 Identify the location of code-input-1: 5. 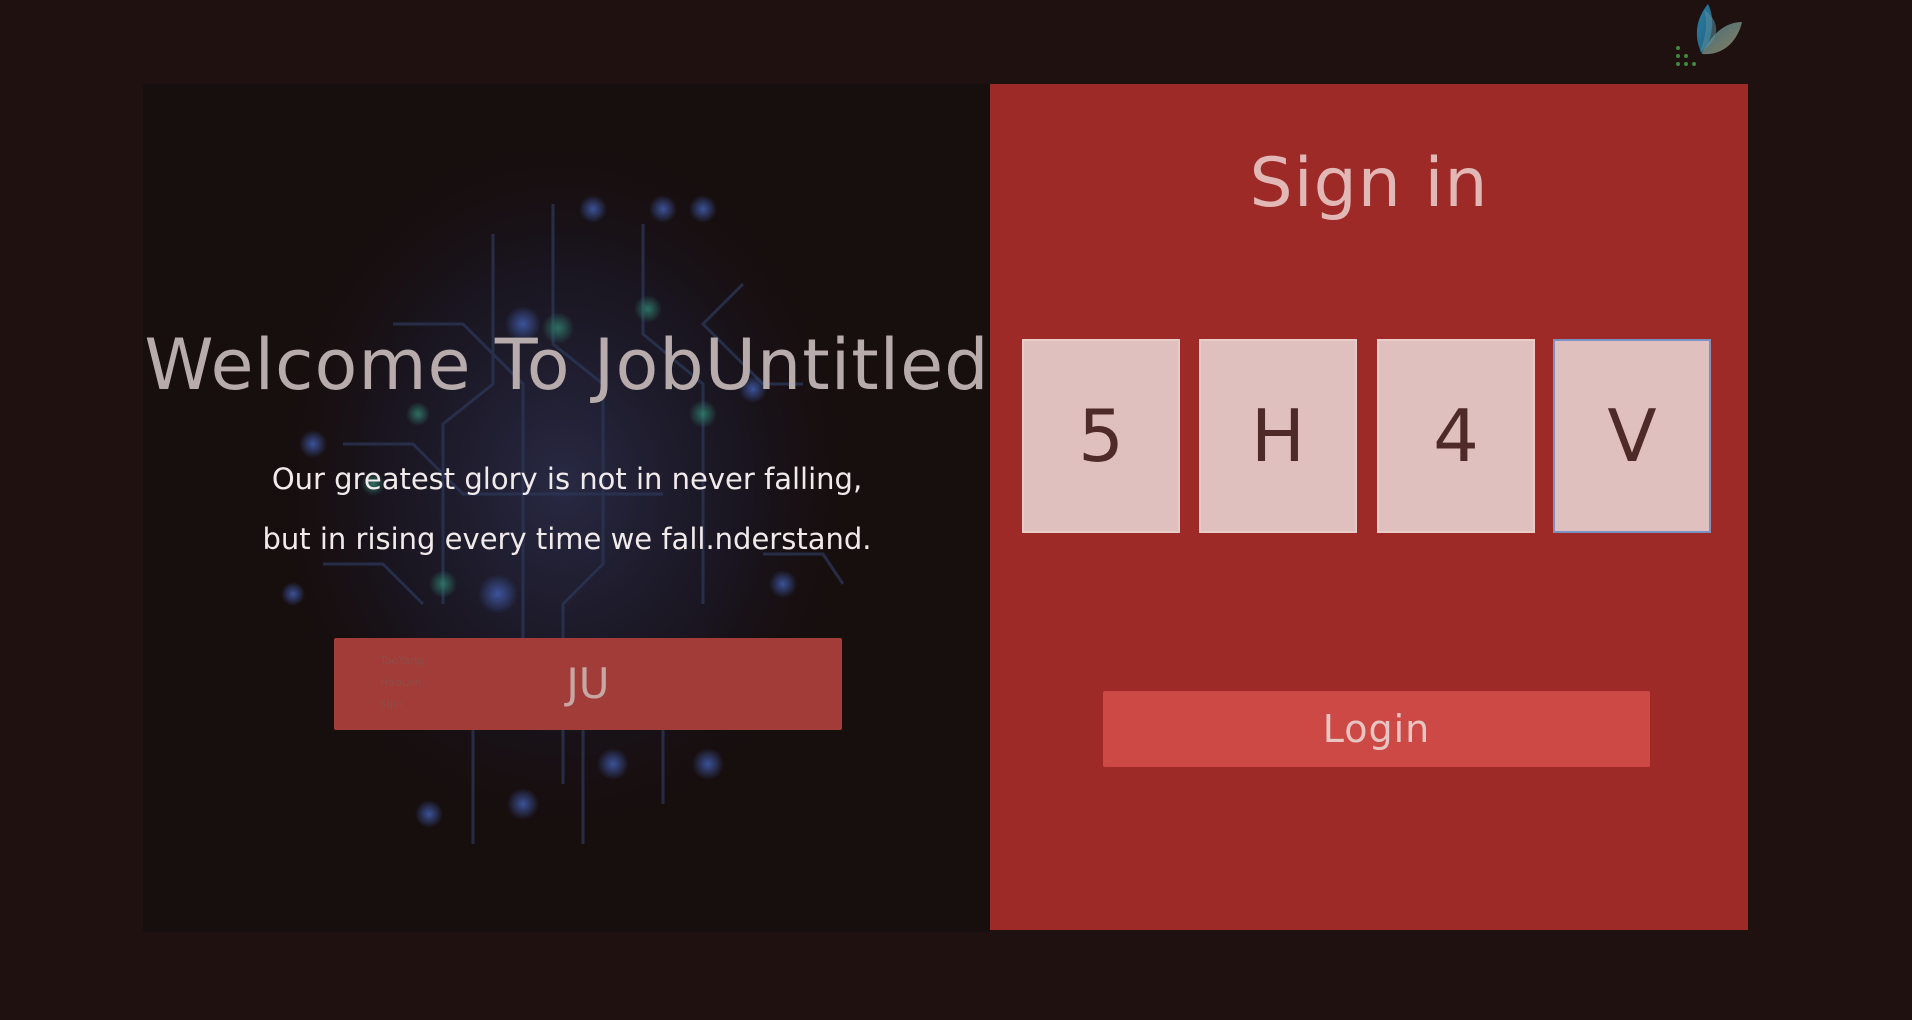
(1101, 436).